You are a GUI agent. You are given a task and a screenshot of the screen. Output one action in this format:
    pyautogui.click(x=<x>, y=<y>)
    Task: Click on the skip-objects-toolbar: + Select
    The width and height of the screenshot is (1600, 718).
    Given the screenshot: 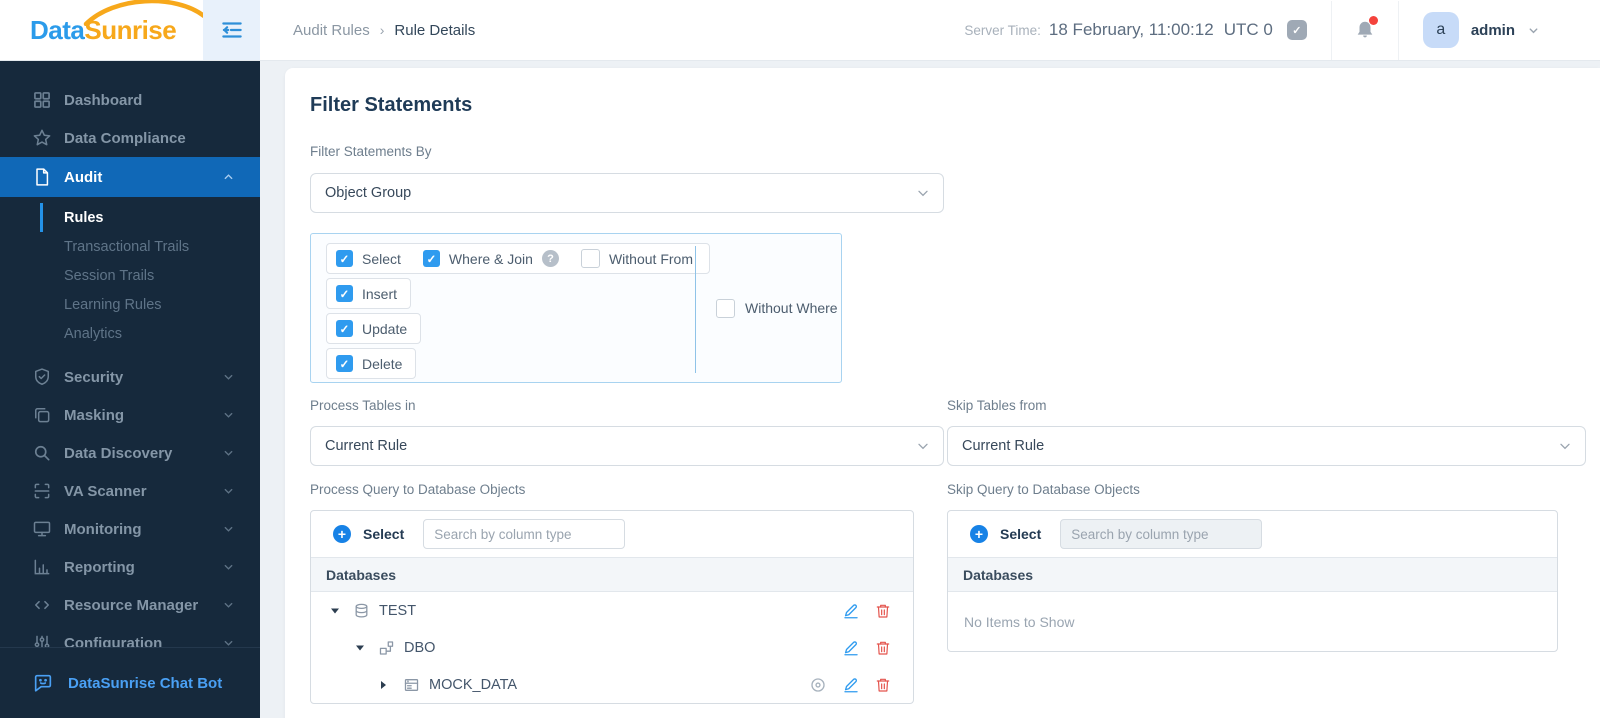 What is the action you would take?
    pyautogui.click(x=1252, y=534)
    